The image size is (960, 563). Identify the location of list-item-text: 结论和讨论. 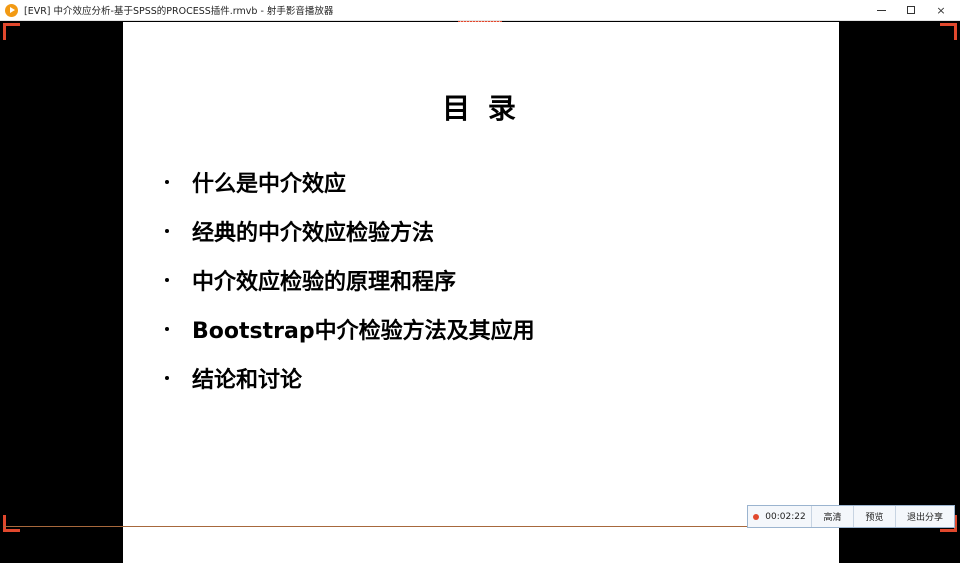
(247, 380).